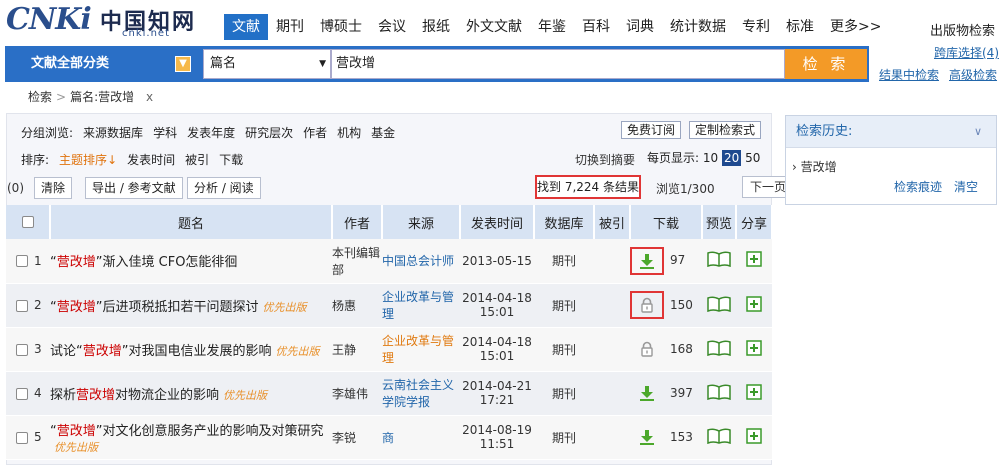  I want to click on author-link: 李锐, so click(344, 438).